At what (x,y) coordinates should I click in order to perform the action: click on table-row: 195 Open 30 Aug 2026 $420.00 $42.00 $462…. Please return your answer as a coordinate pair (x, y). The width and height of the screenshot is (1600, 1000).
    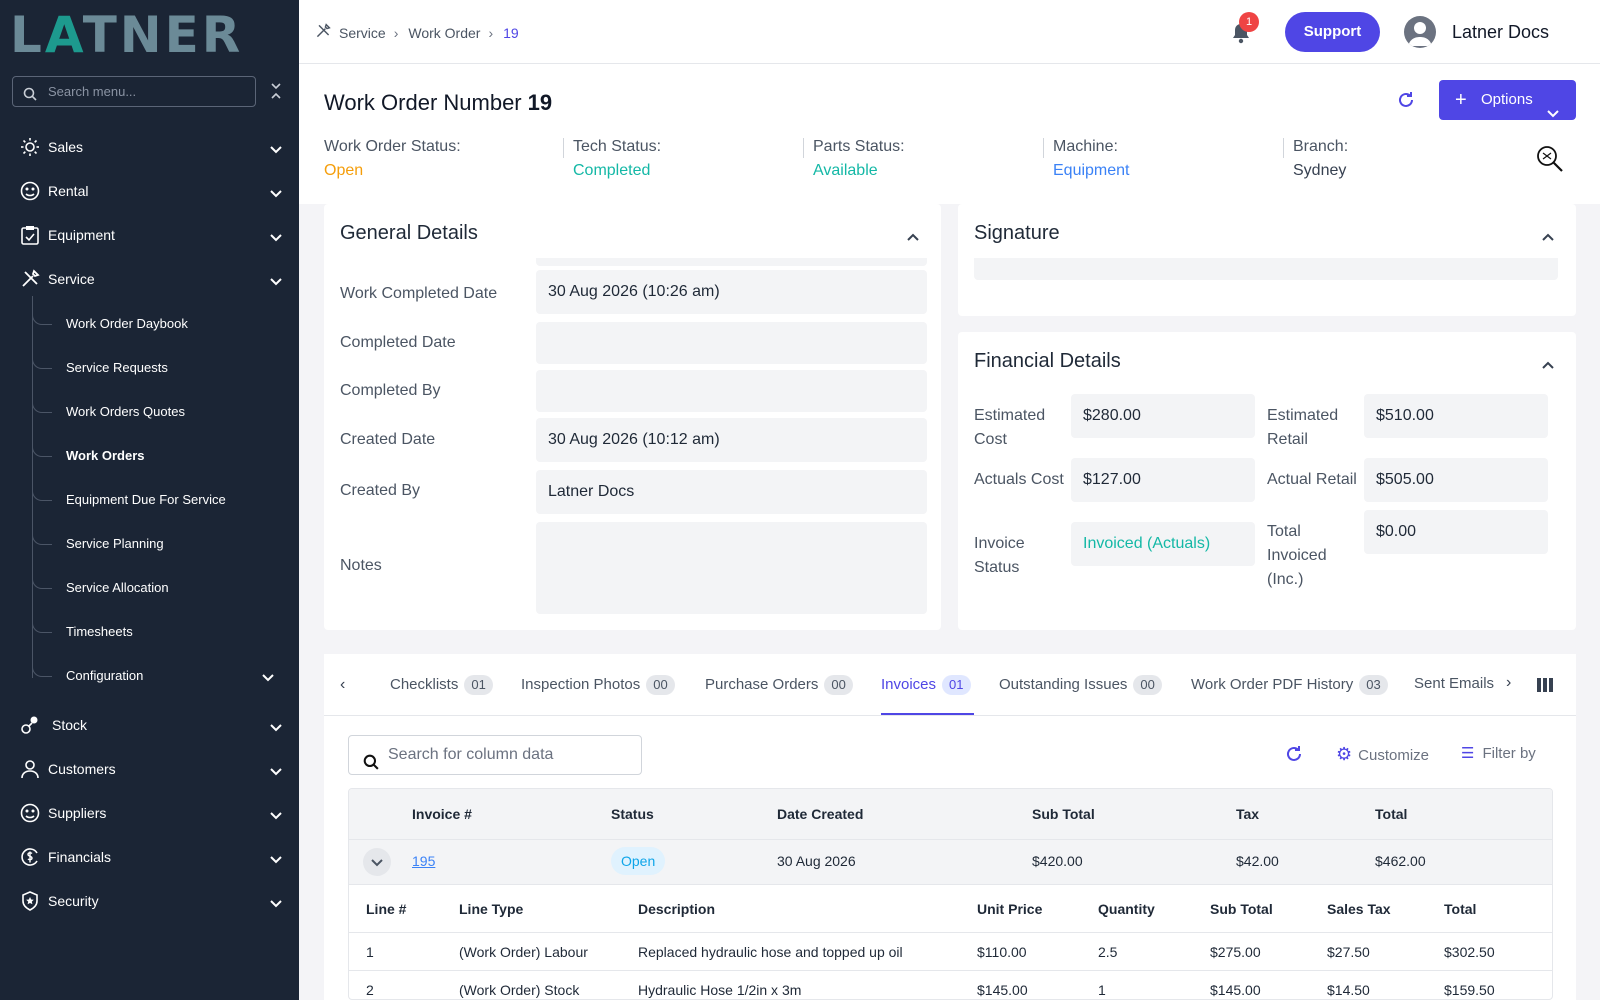
    Looking at the image, I should click on (950, 861).